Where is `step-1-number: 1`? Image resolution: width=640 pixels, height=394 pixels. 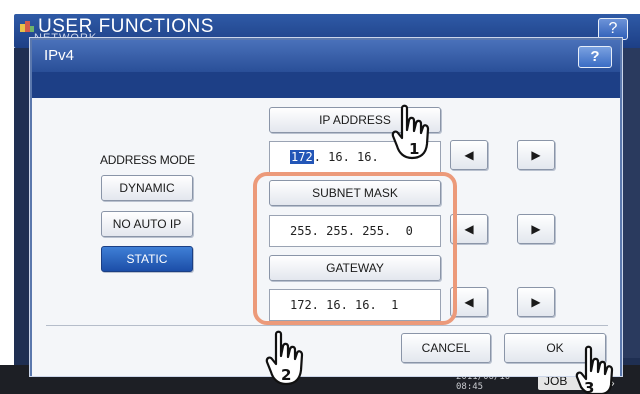 step-1-number: 1 is located at coordinates (414, 149).